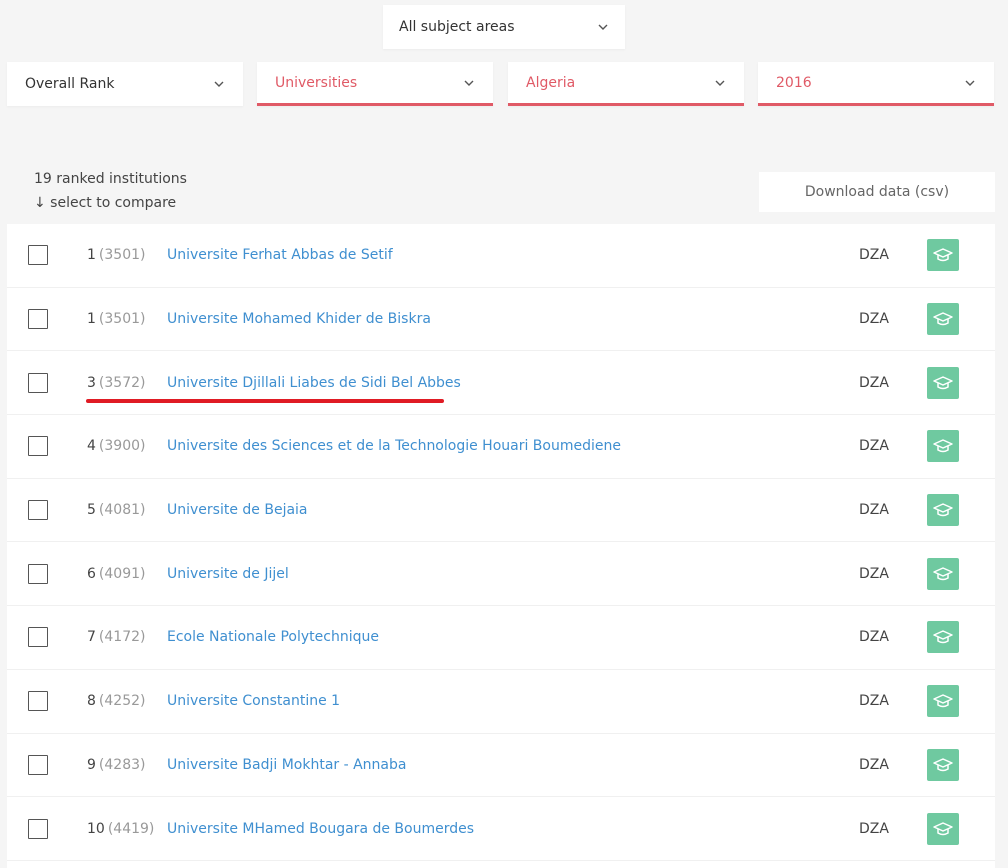 This screenshot has height=868, width=1008. What do you see at coordinates (551, 82) in the screenshot?
I see `country-label: Algeria` at bounding box center [551, 82].